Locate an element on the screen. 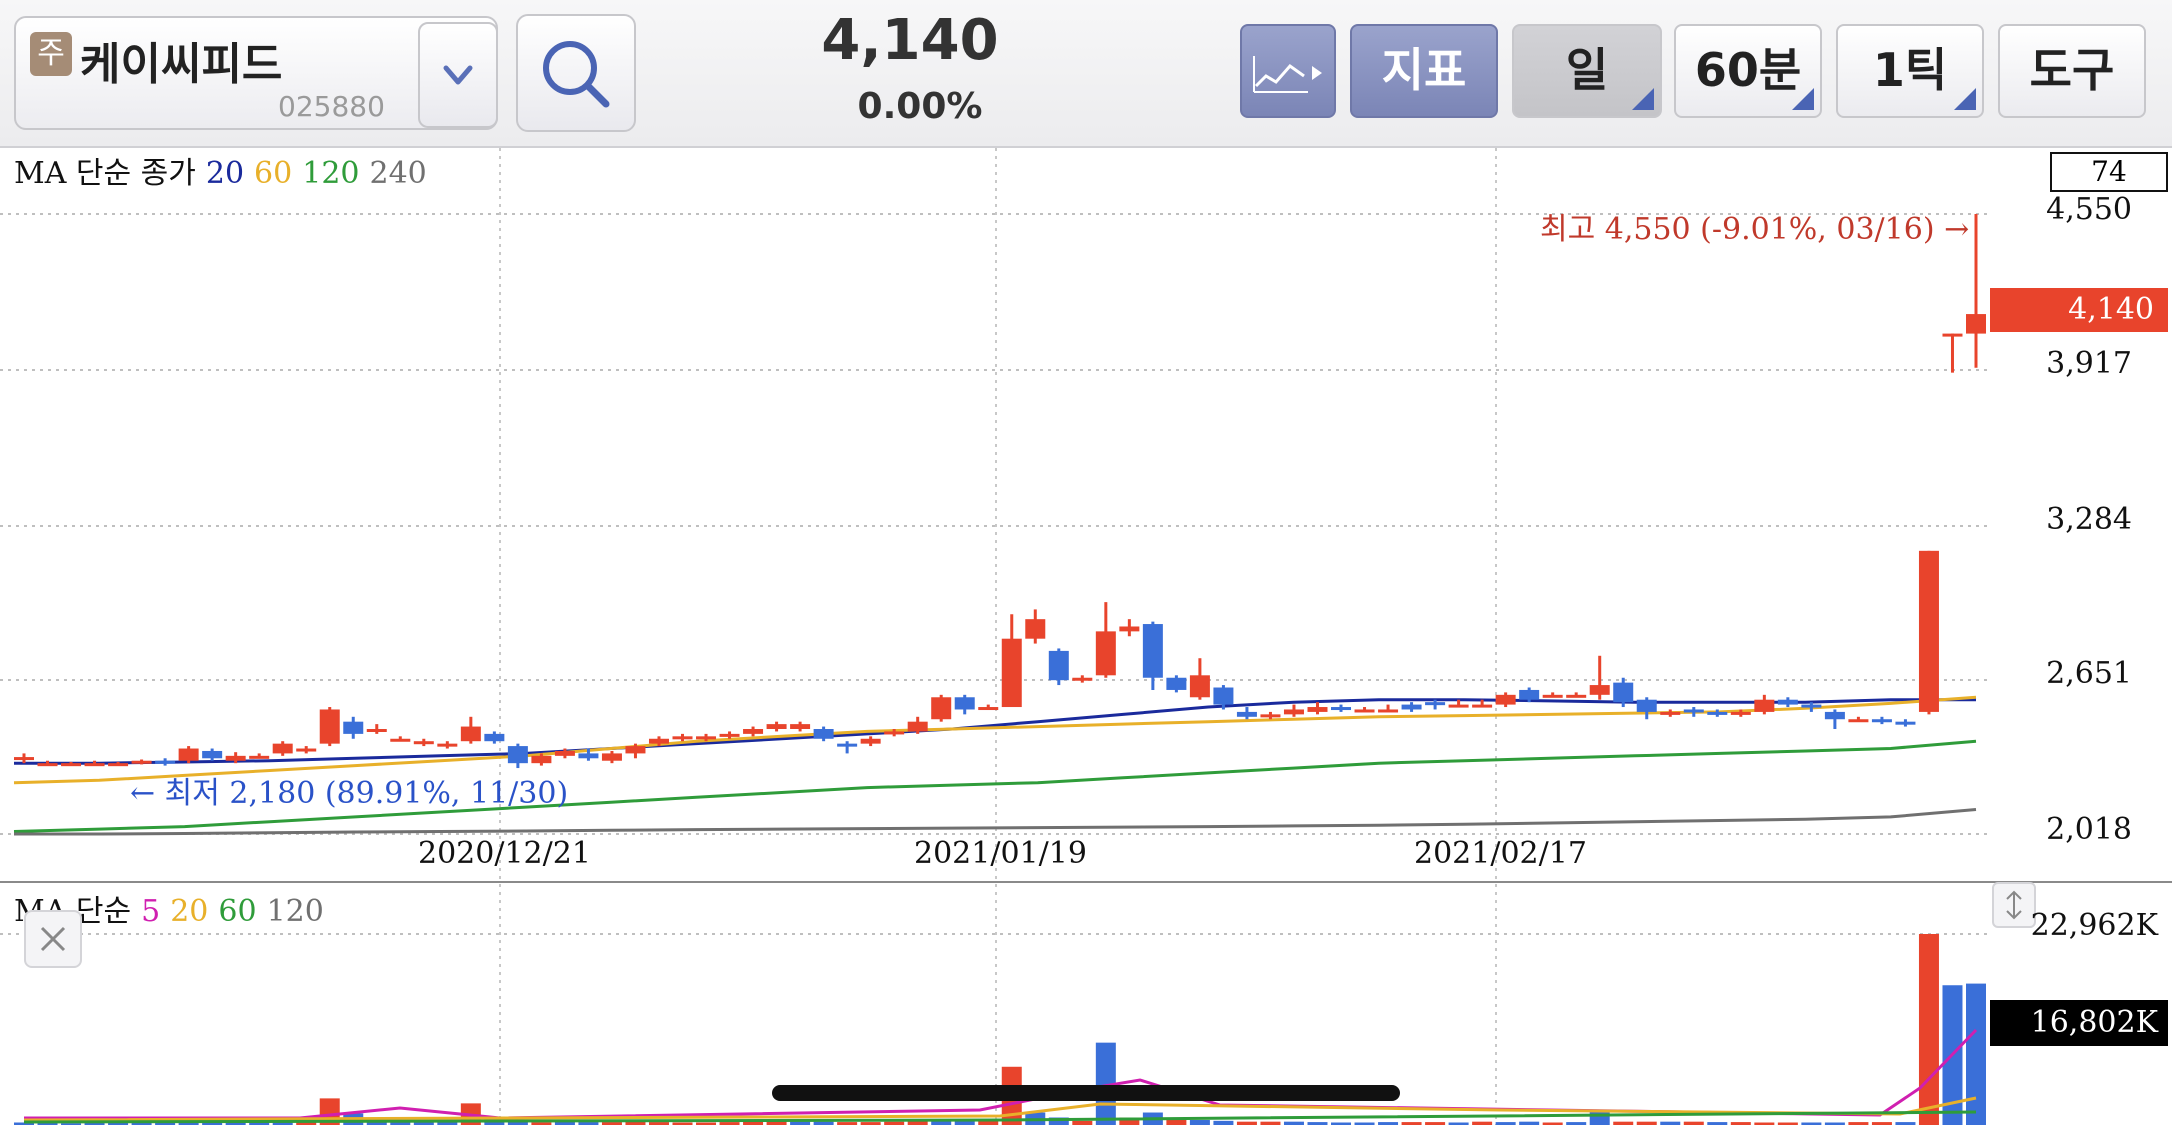  price-ma-title: MA 단순 종가 is located at coordinates (105, 173).